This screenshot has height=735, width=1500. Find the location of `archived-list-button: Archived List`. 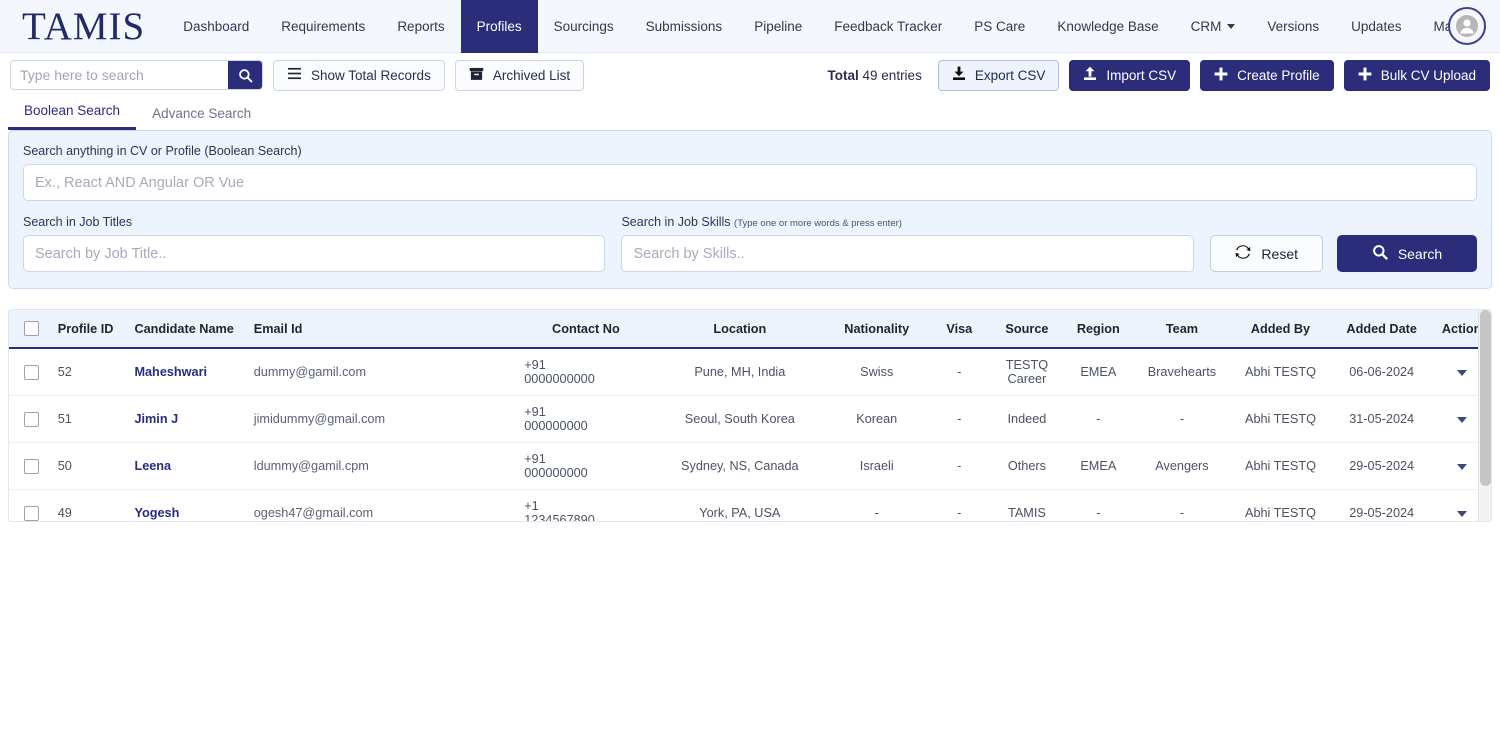

archived-list-button: Archived List is located at coordinates (519, 75).